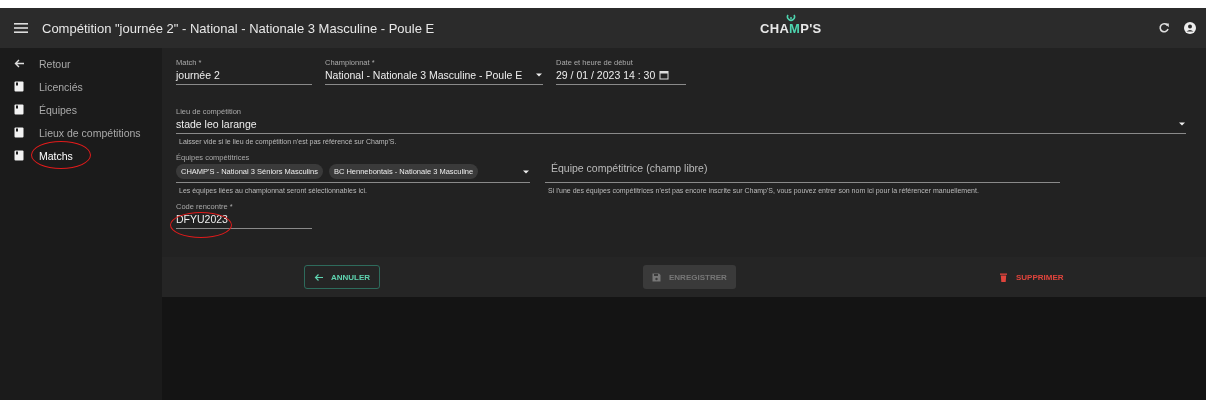 The width and height of the screenshot is (1206, 414). I want to click on arrow-left-icon, so click(318, 277).